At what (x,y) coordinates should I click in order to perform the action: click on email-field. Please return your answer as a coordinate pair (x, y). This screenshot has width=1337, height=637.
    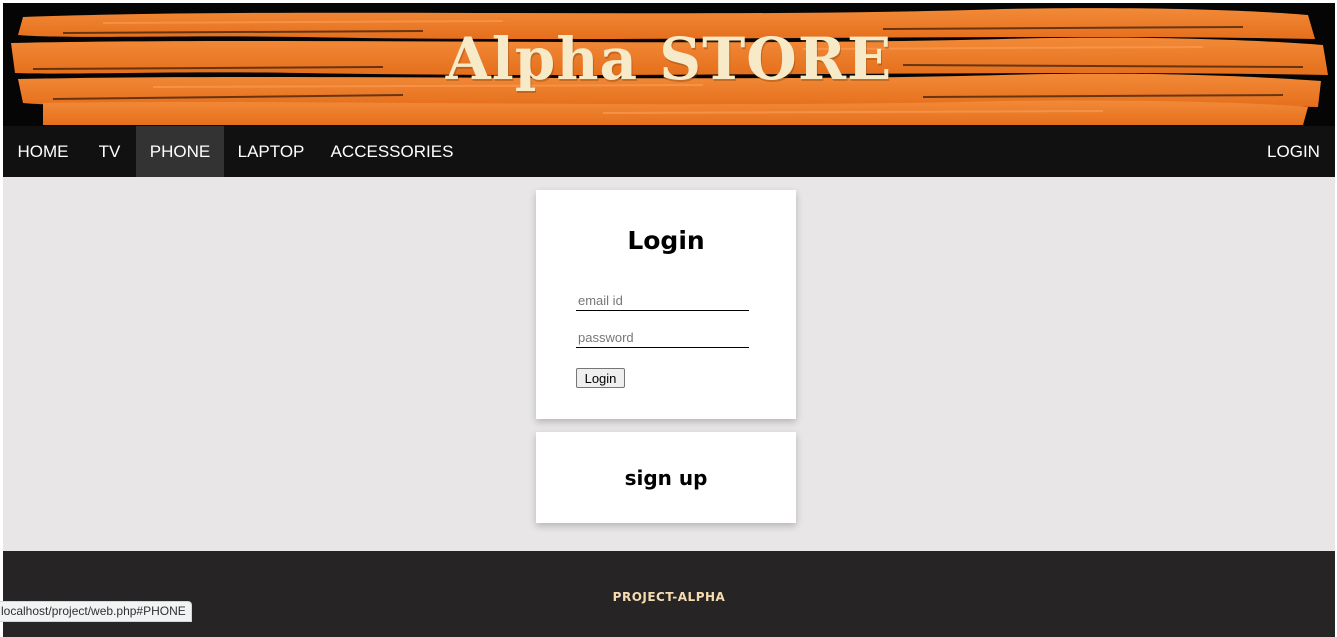
    Looking at the image, I should click on (662, 301).